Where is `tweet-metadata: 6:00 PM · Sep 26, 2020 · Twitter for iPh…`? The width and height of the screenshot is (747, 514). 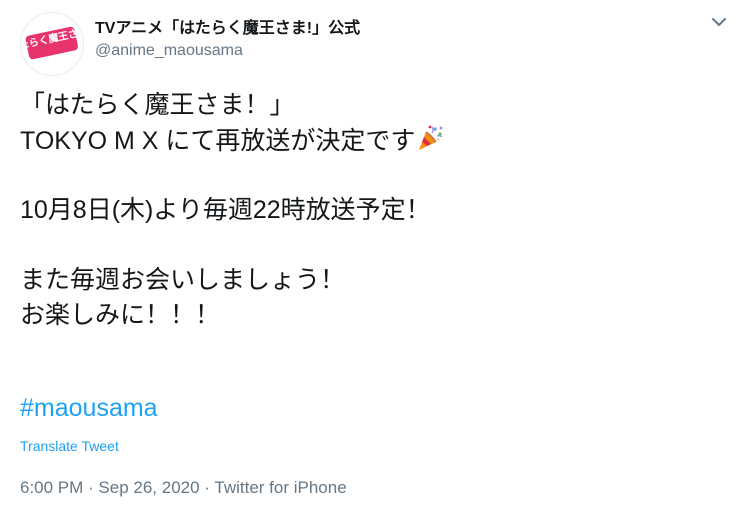 tweet-metadata: 6:00 PM · Sep 26, 2020 · Twitter for iPh… is located at coordinates (183, 488).